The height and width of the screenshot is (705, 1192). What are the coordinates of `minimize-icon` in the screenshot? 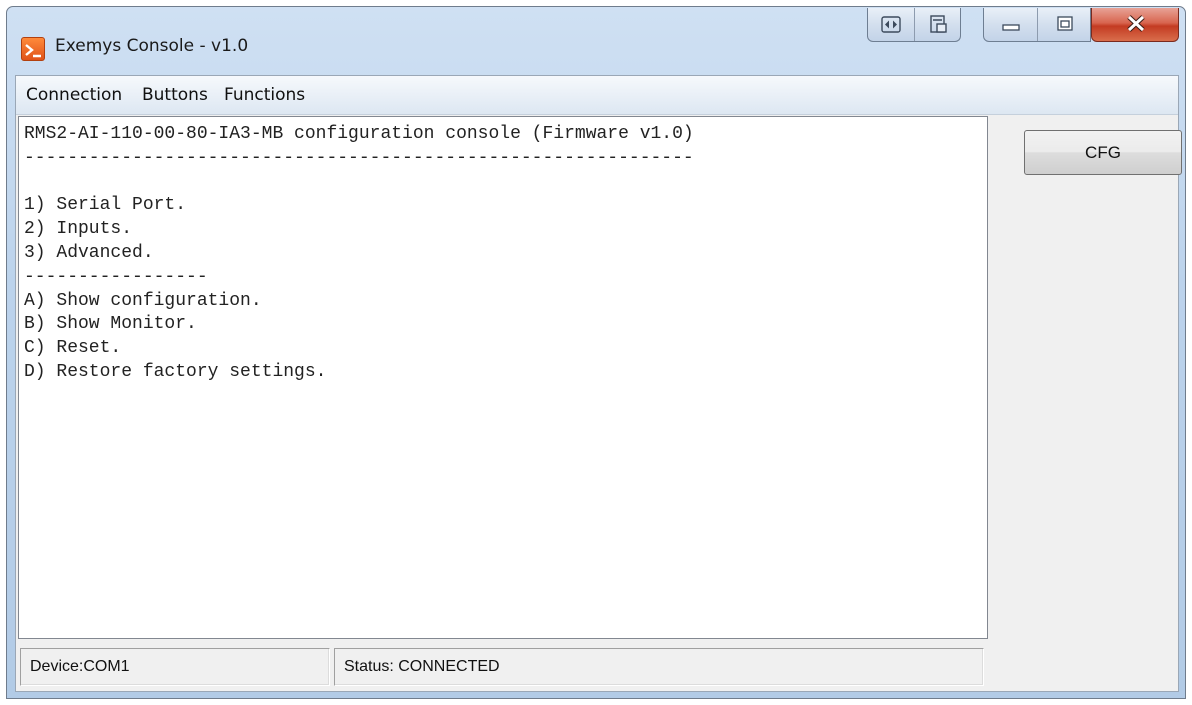 It's located at (1010, 24).